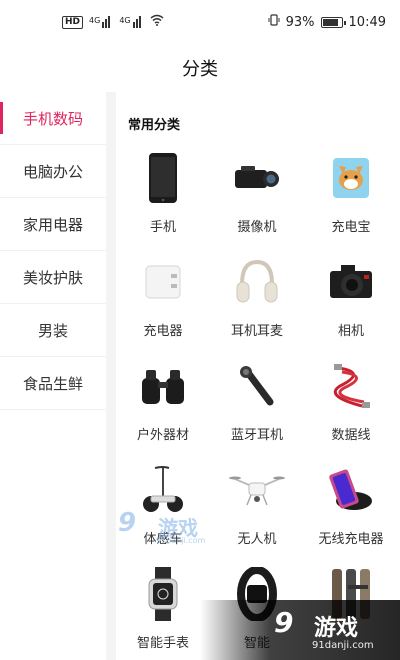  I want to click on watermark-text: 游戏, so click(336, 628).